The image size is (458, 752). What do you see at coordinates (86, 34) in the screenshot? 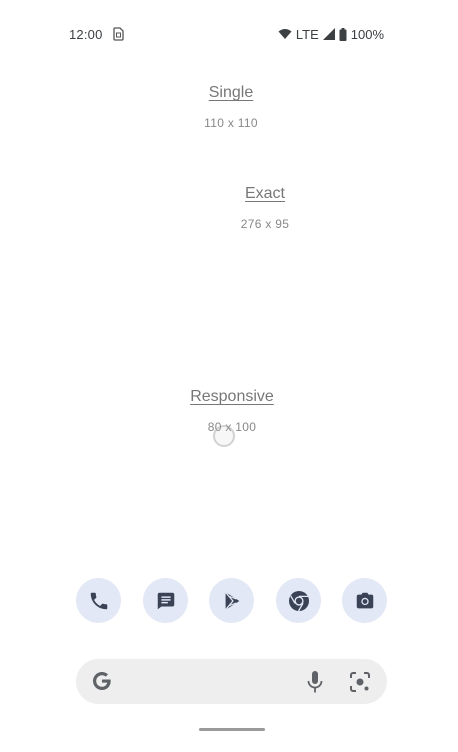
I see `status-time: 12:00` at bounding box center [86, 34].